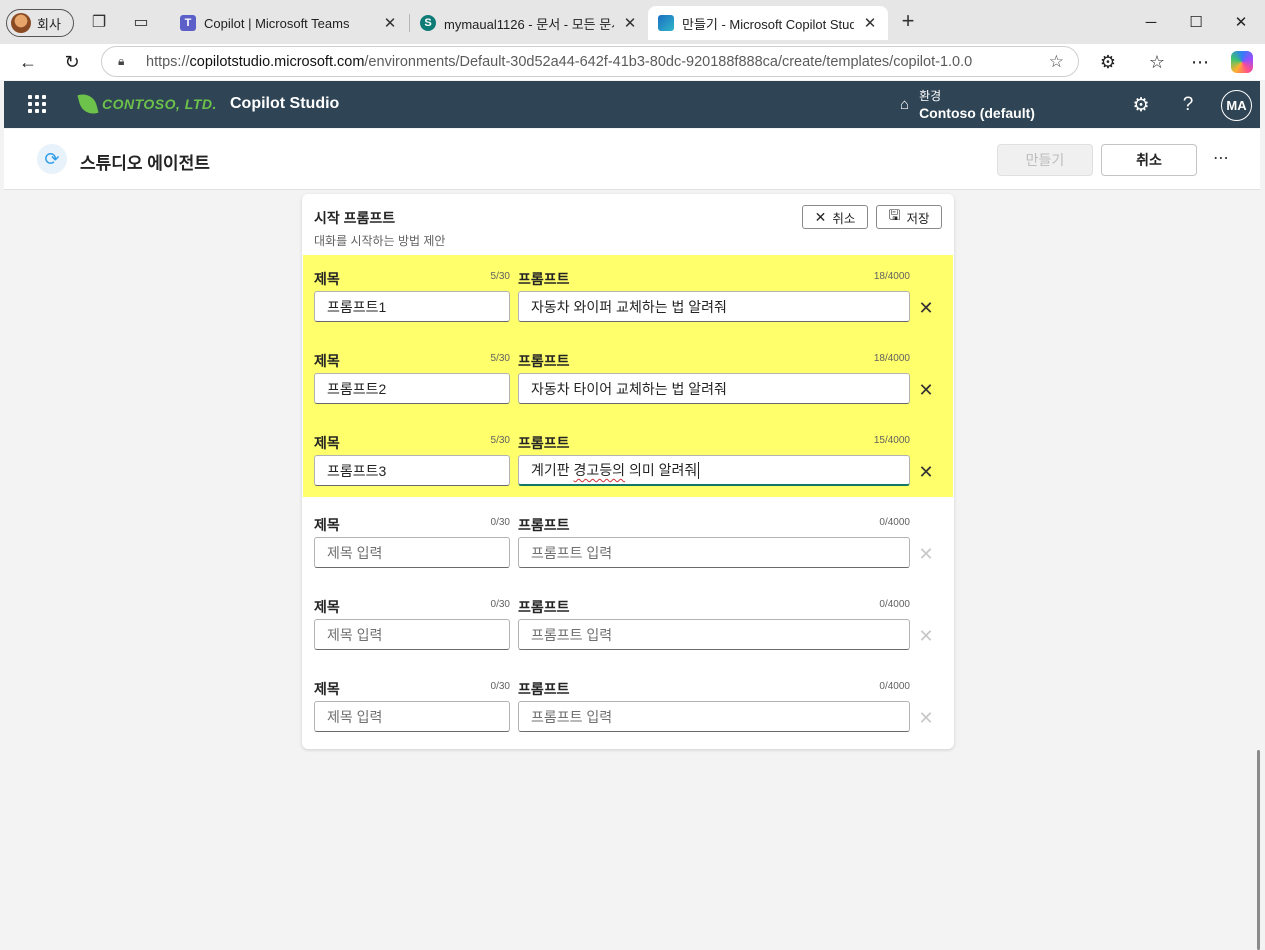  What do you see at coordinates (714, 388) in the screenshot?
I see `prompt-input: 자동차 타이어 교체하는 법 알려줘` at bounding box center [714, 388].